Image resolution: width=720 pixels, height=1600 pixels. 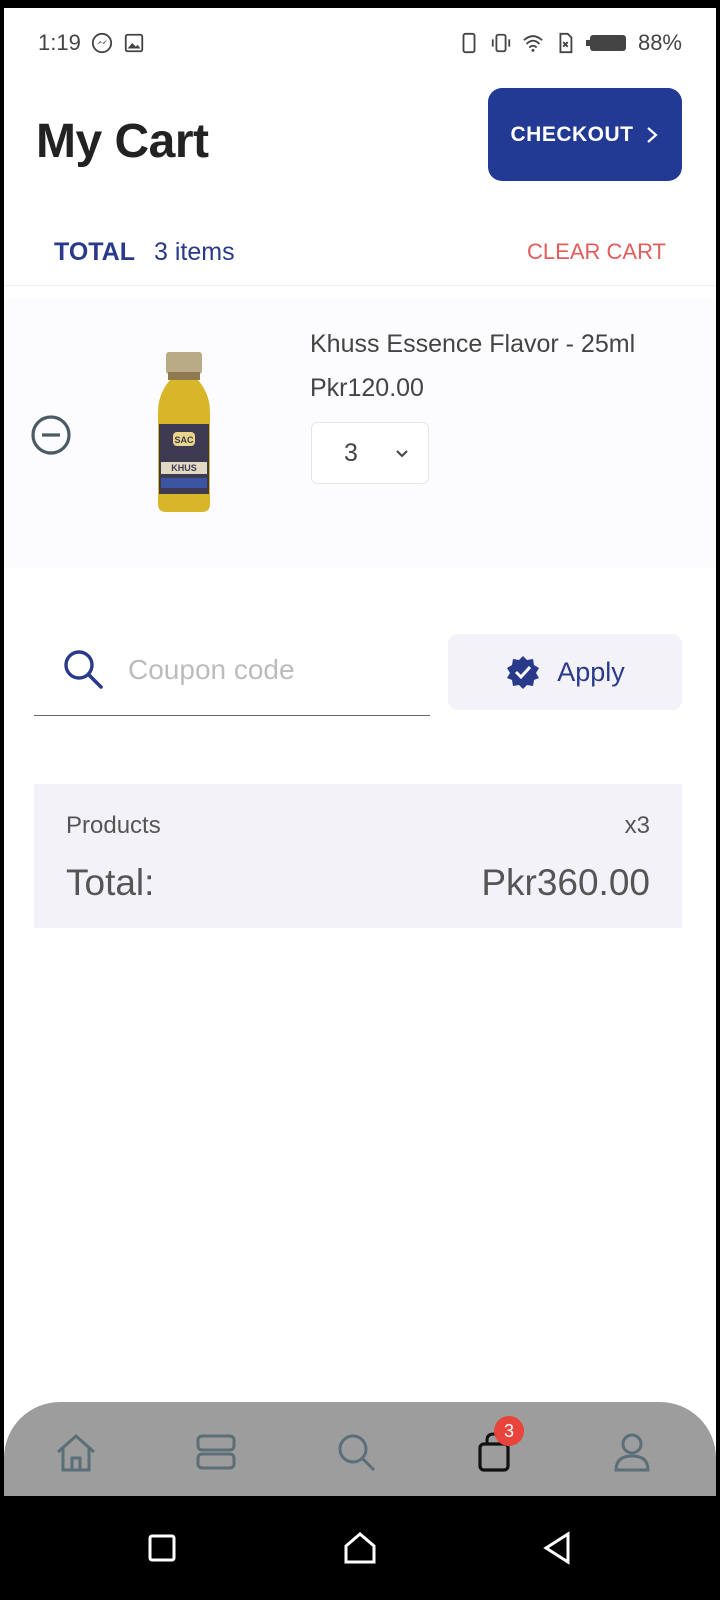 What do you see at coordinates (76, 1452) in the screenshot?
I see `home-icon` at bounding box center [76, 1452].